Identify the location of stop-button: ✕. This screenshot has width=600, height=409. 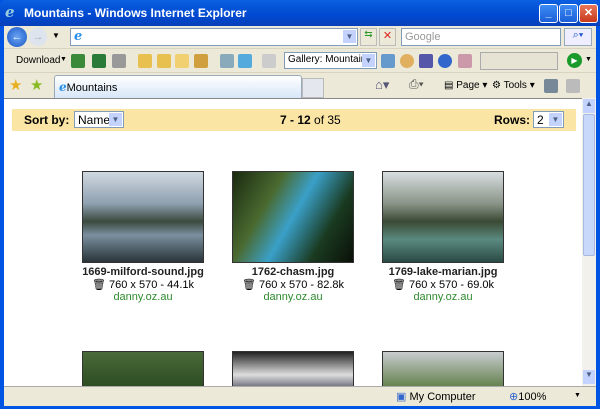
(387, 37).